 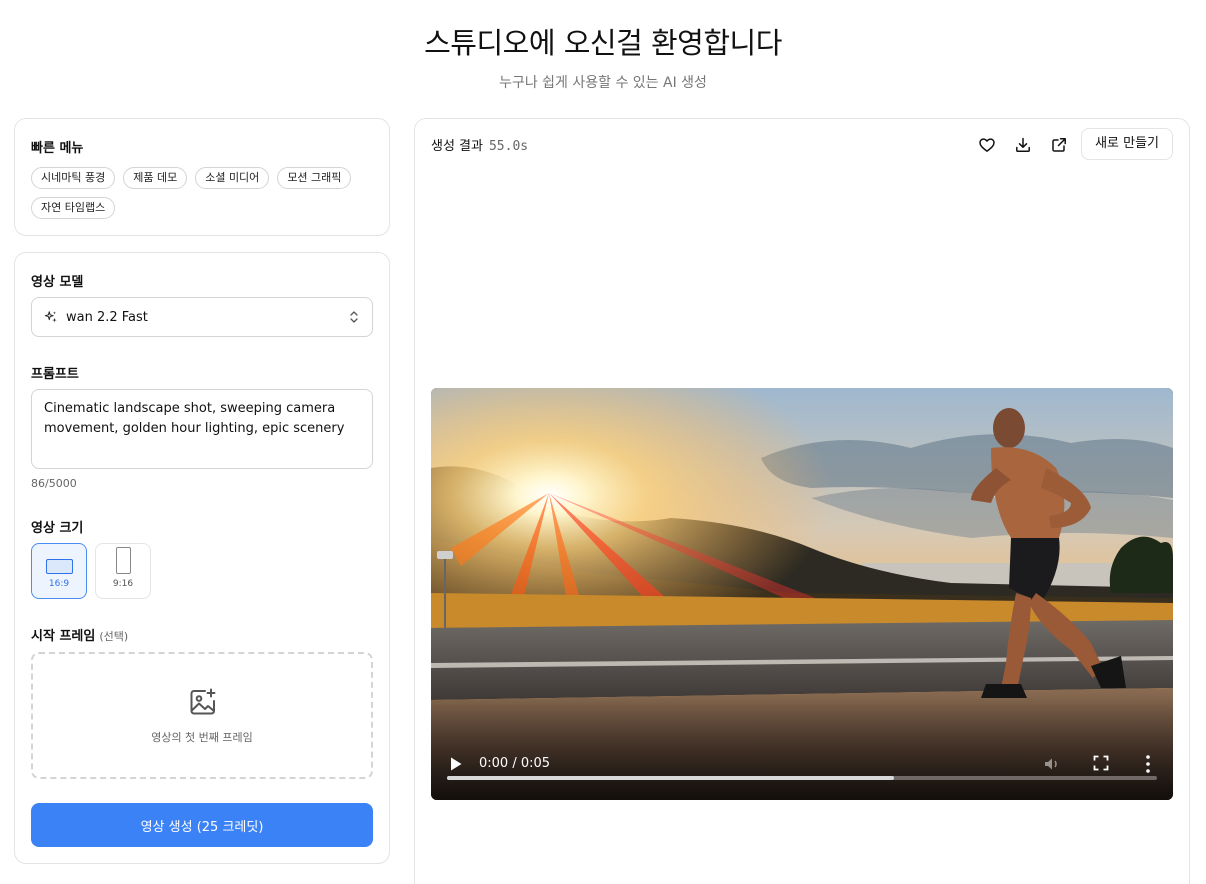 I want to click on fullscreen-icon, so click(x=1101, y=763).